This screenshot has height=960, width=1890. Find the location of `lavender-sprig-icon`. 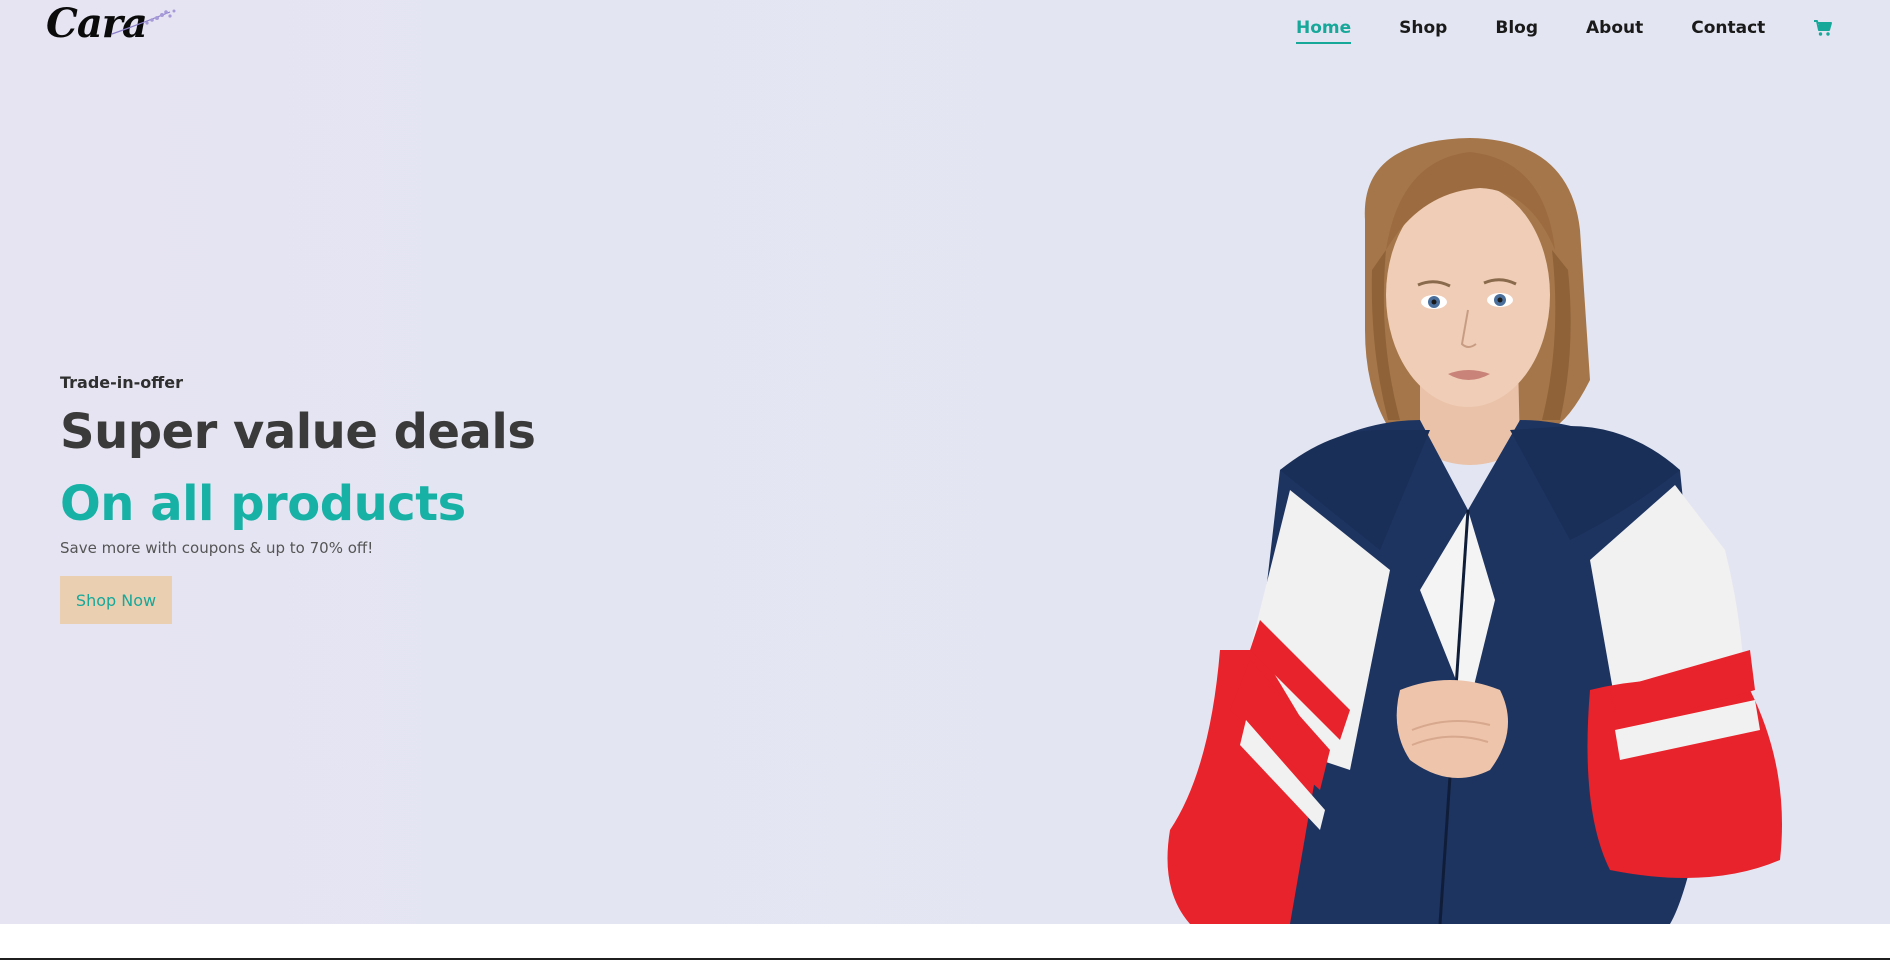

lavender-sprig-icon is located at coordinates (143, 22).